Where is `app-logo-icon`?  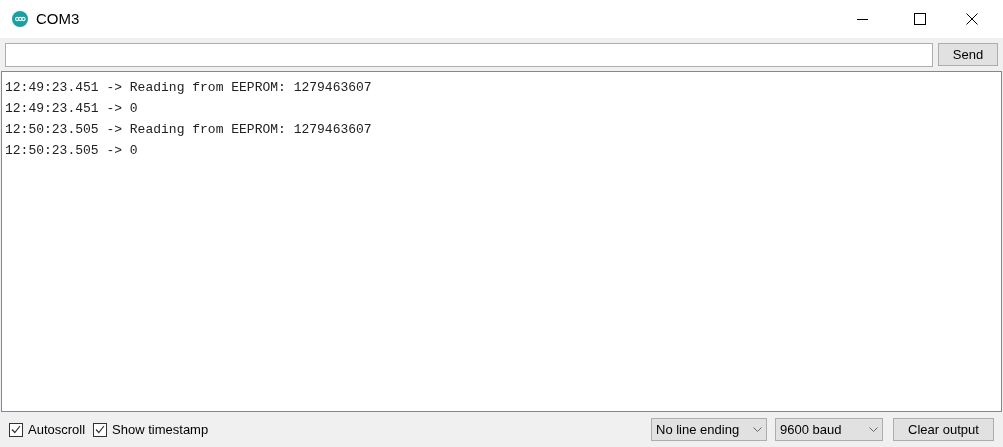
app-logo-icon is located at coordinates (20, 19).